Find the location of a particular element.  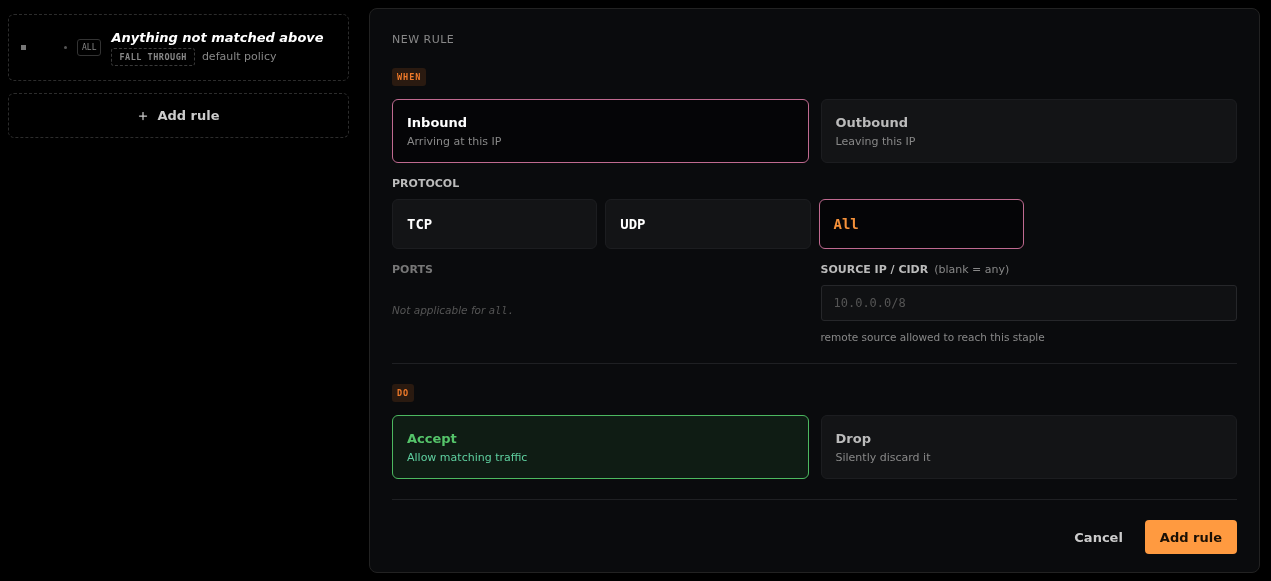

option-card: Inbound Arriving at this IP is located at coordinates (600, 131).